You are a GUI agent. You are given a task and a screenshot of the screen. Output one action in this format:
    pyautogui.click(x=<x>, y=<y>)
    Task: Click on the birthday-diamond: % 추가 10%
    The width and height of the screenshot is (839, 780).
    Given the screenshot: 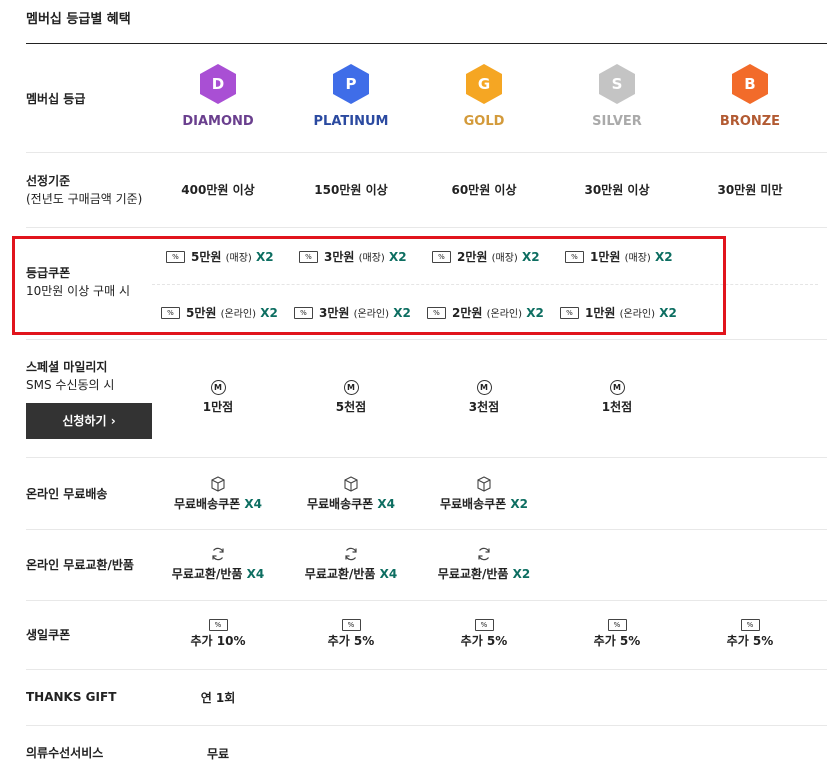 What is the action you would take?
    pyautogui.click(x=218, y=633)
    